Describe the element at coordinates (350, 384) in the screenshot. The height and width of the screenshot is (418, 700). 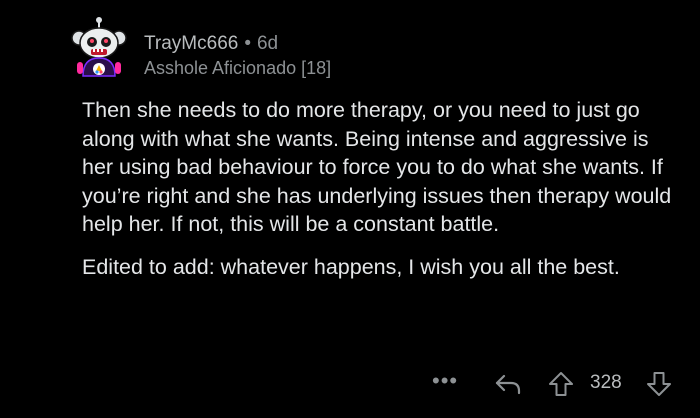
I see `comment-actions: ••• 328` at that location.